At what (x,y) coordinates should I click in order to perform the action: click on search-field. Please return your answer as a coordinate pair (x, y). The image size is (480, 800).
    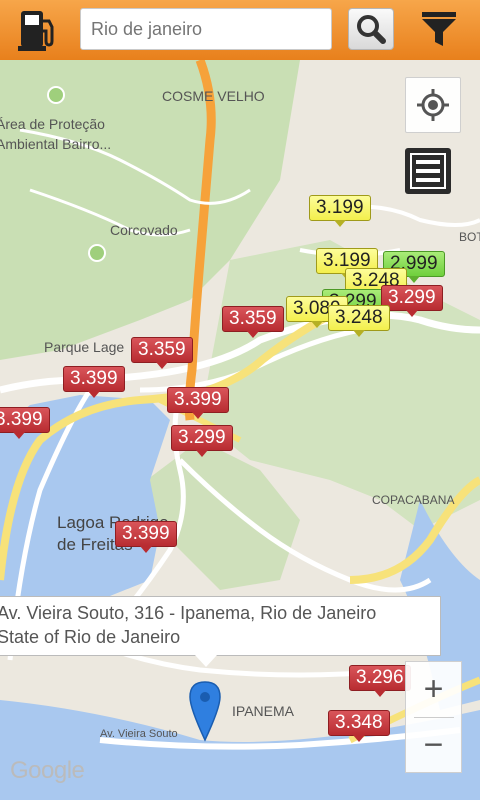
    Looking at the image, I should click on (206, 29).